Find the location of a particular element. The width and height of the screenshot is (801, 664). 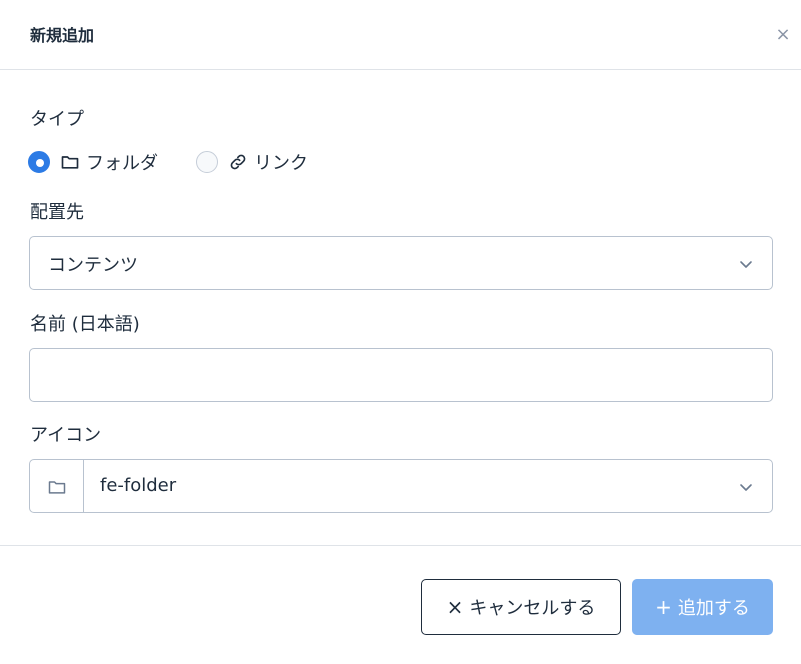

location-select-value: コンテンツ is located at coordinates (93, 265).